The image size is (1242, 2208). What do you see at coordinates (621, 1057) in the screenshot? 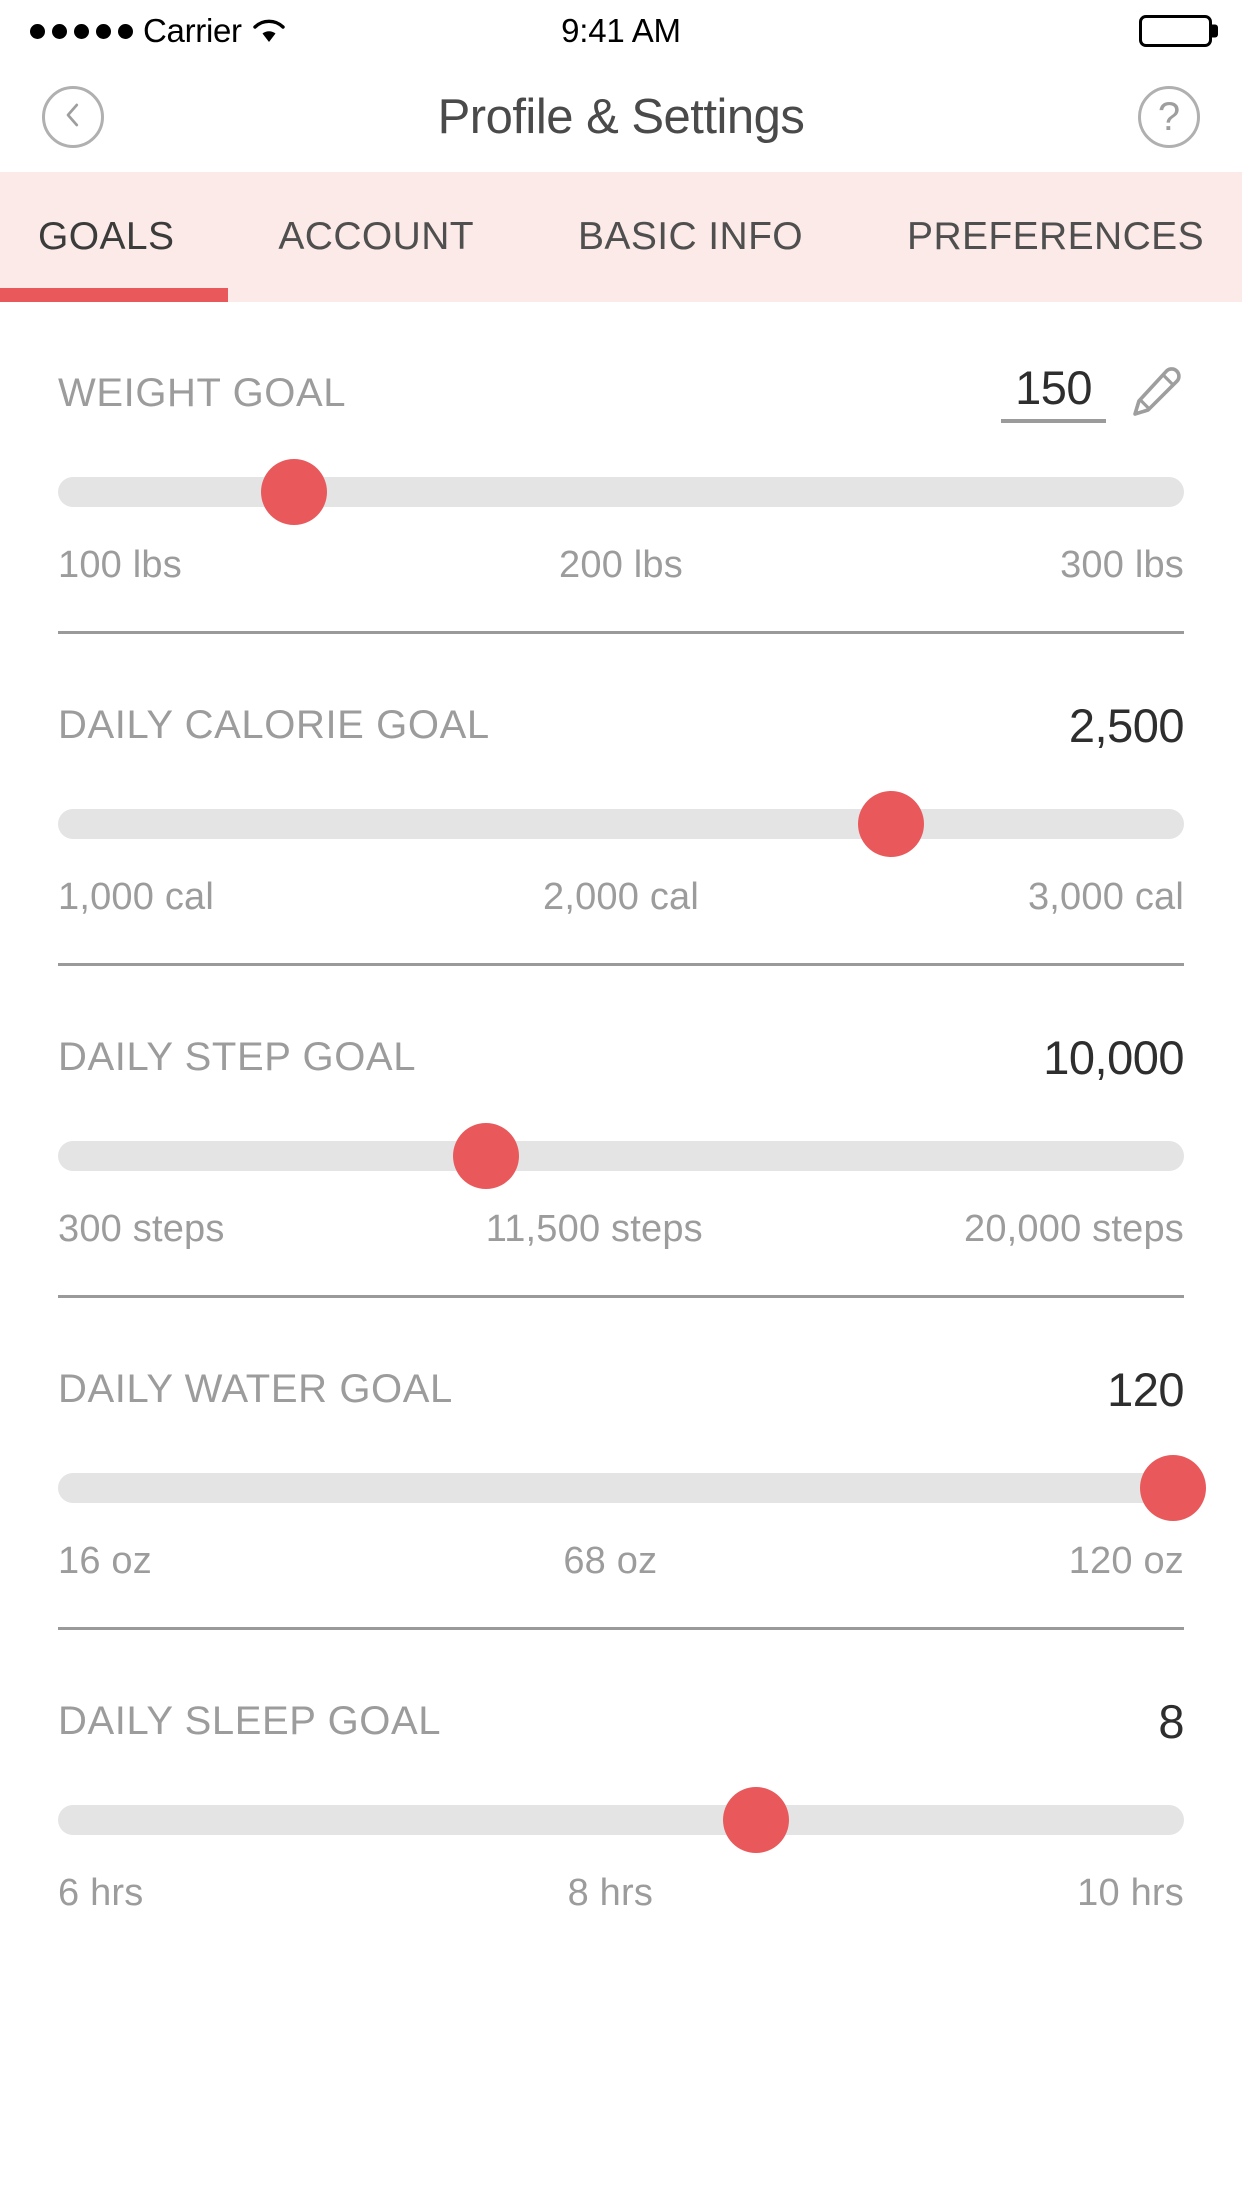
I see `goal-header: DAILY STEP GOAL 10,000` at bounding box center [621, 1057].